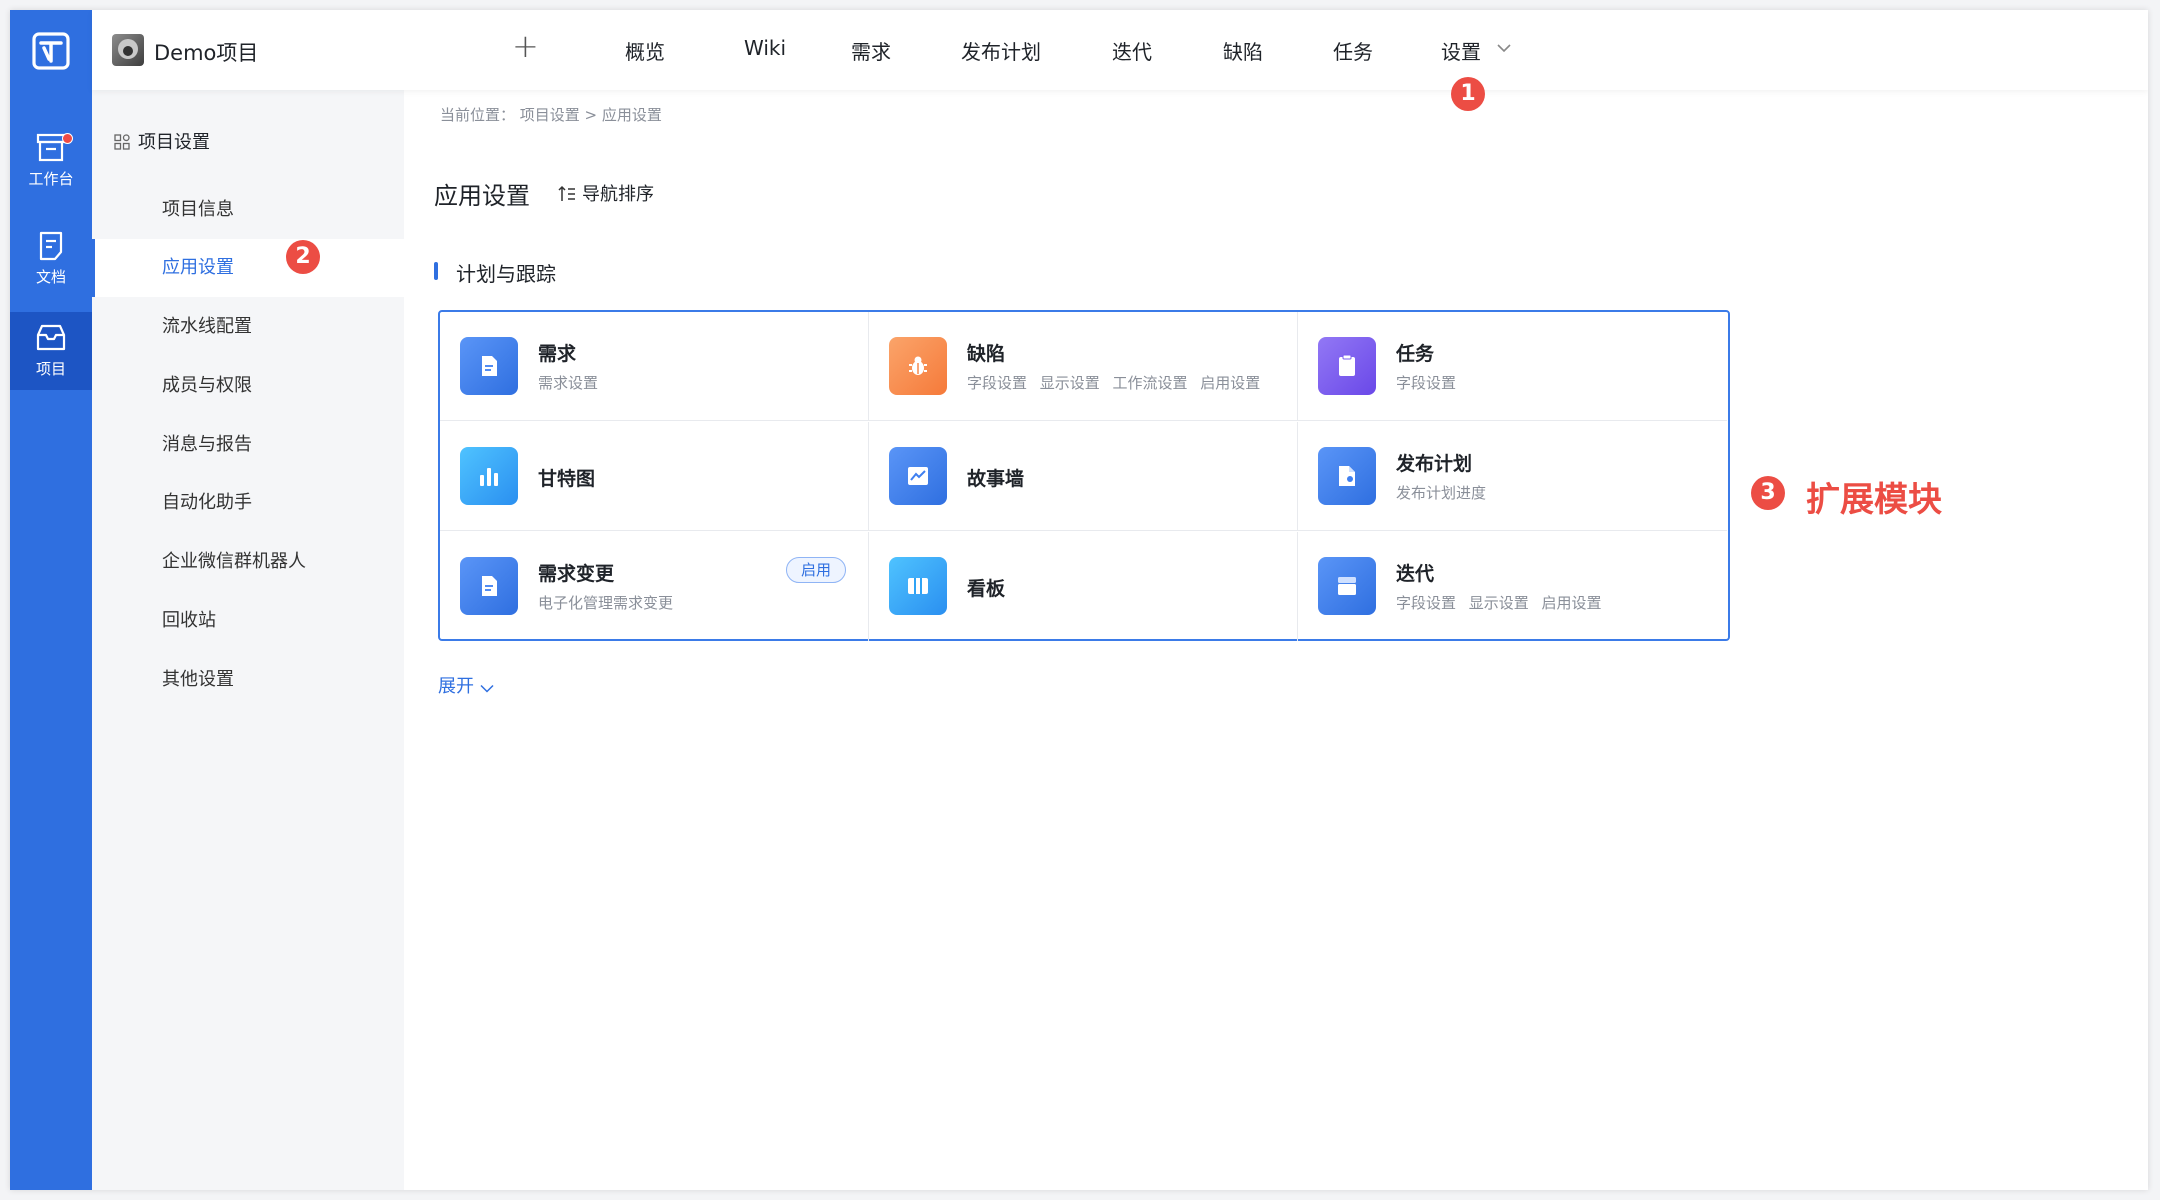  I want to click on annotation-badge-3: 3, so click(1768, 493).